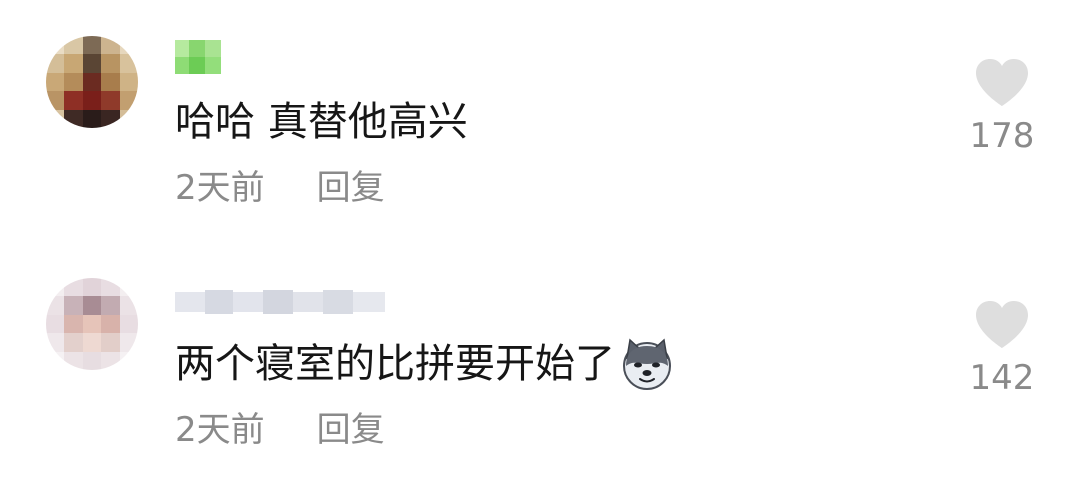  Describe the element at coordinates (1002, 349) in the screenshot. I see `like-button: 142` at that location.